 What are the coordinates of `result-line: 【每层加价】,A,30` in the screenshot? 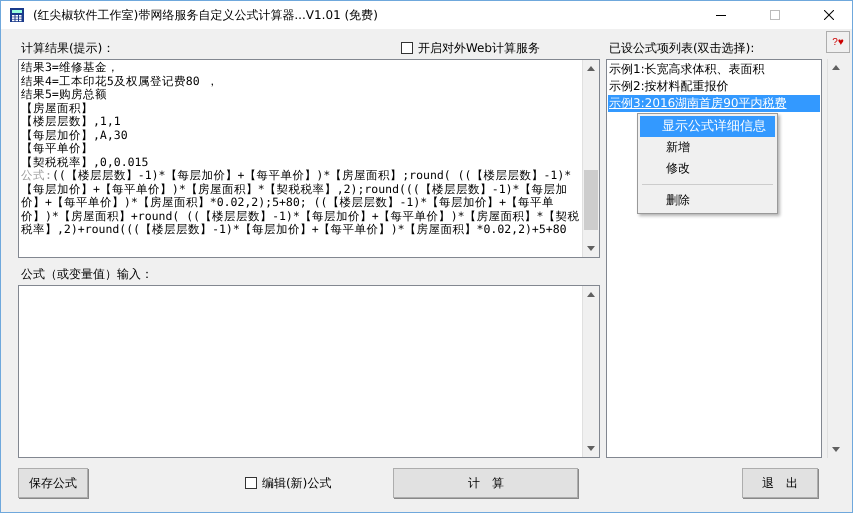 It's located at (75, 135).